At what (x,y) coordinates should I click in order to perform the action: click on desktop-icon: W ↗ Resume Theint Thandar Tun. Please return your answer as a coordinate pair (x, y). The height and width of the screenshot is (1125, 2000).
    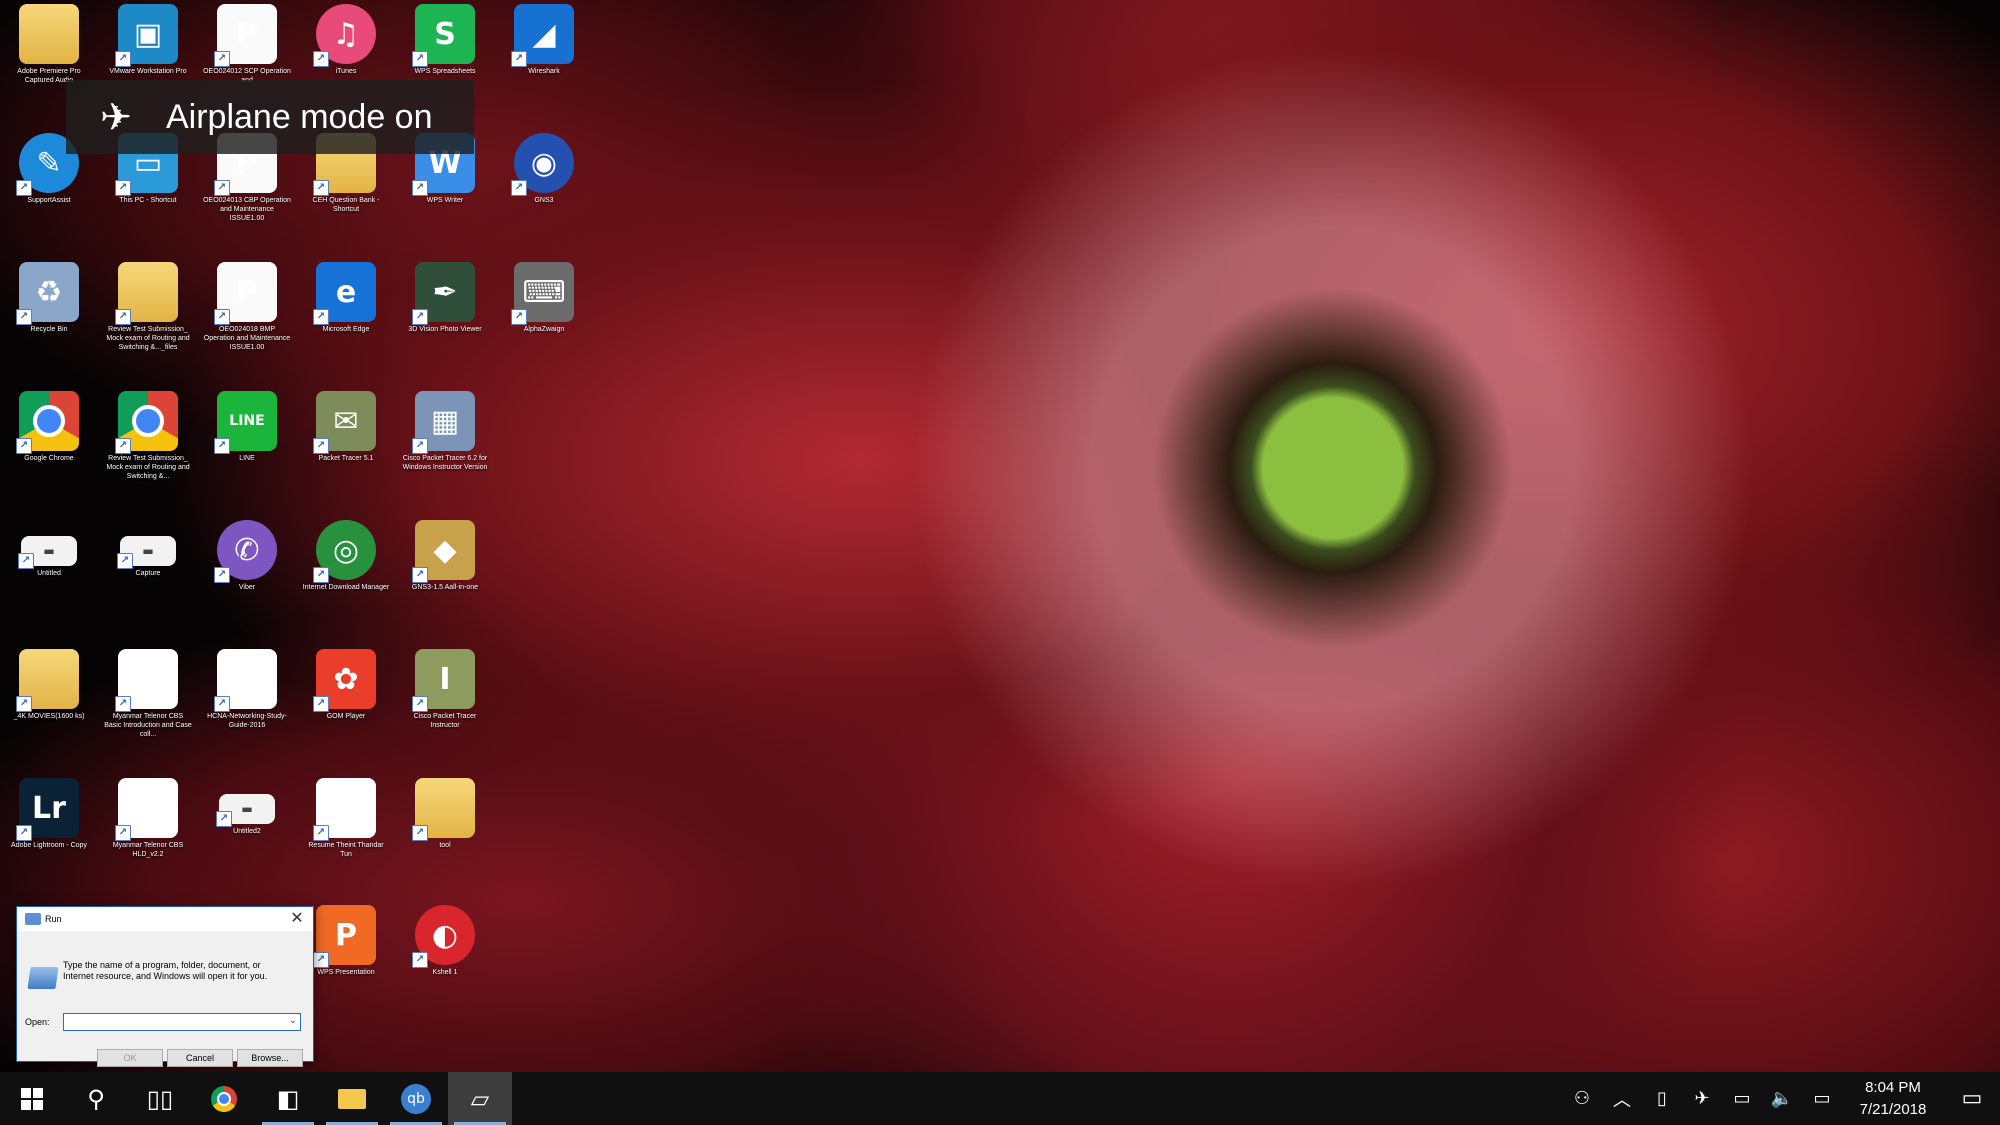
    Looking at the image, I should click on (346, 818).